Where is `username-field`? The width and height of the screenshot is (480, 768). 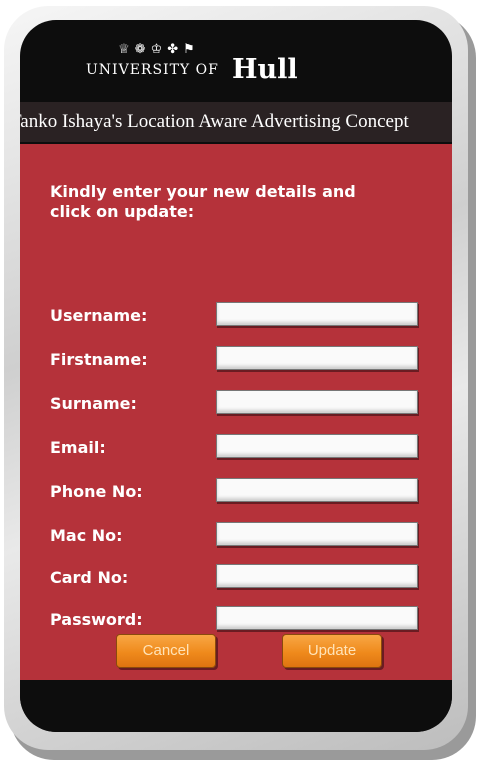
username-field is located at coordinates (317, 314).